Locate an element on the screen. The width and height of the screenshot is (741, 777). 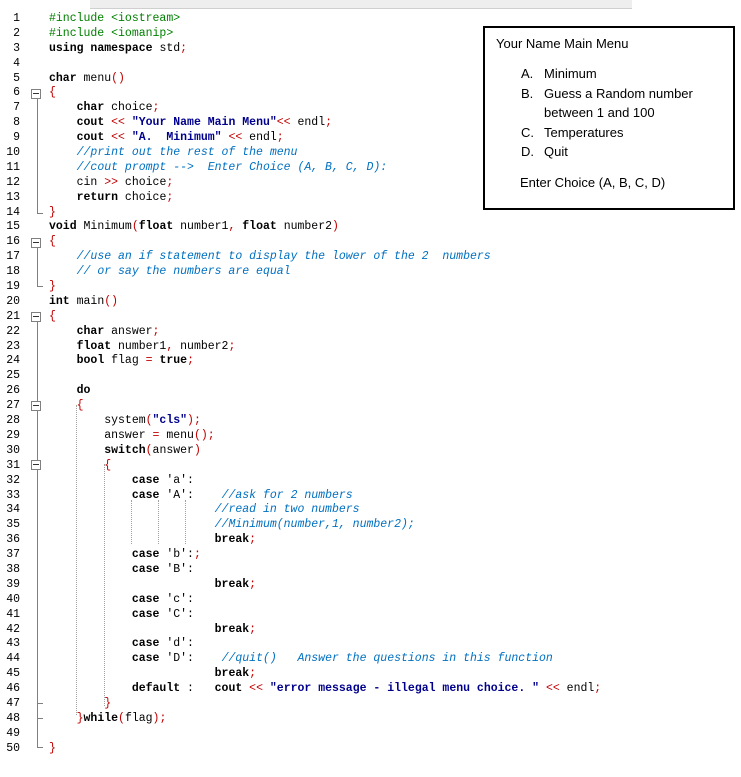
line-number: 31 is located at coordinates (13, 465).